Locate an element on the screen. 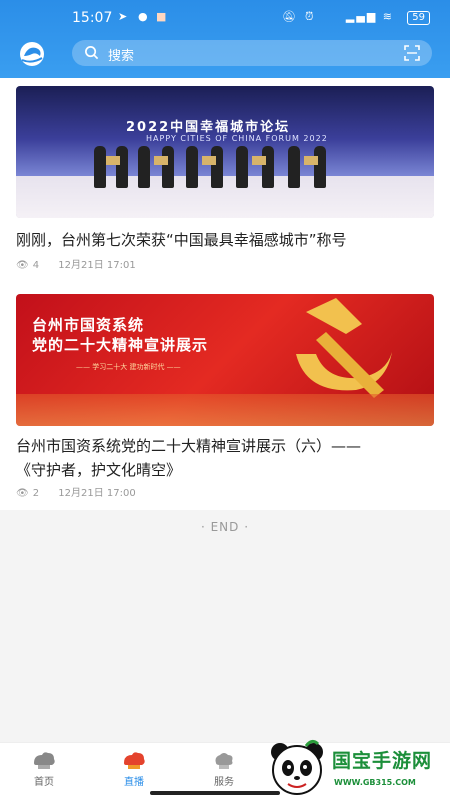 This screenshot has width=450, height=800. article-title: 台州市国资系统党的二十大精神宣讲展示（六）—— 《守护者，护文化晴空》 is located at coordinates (188, 458).